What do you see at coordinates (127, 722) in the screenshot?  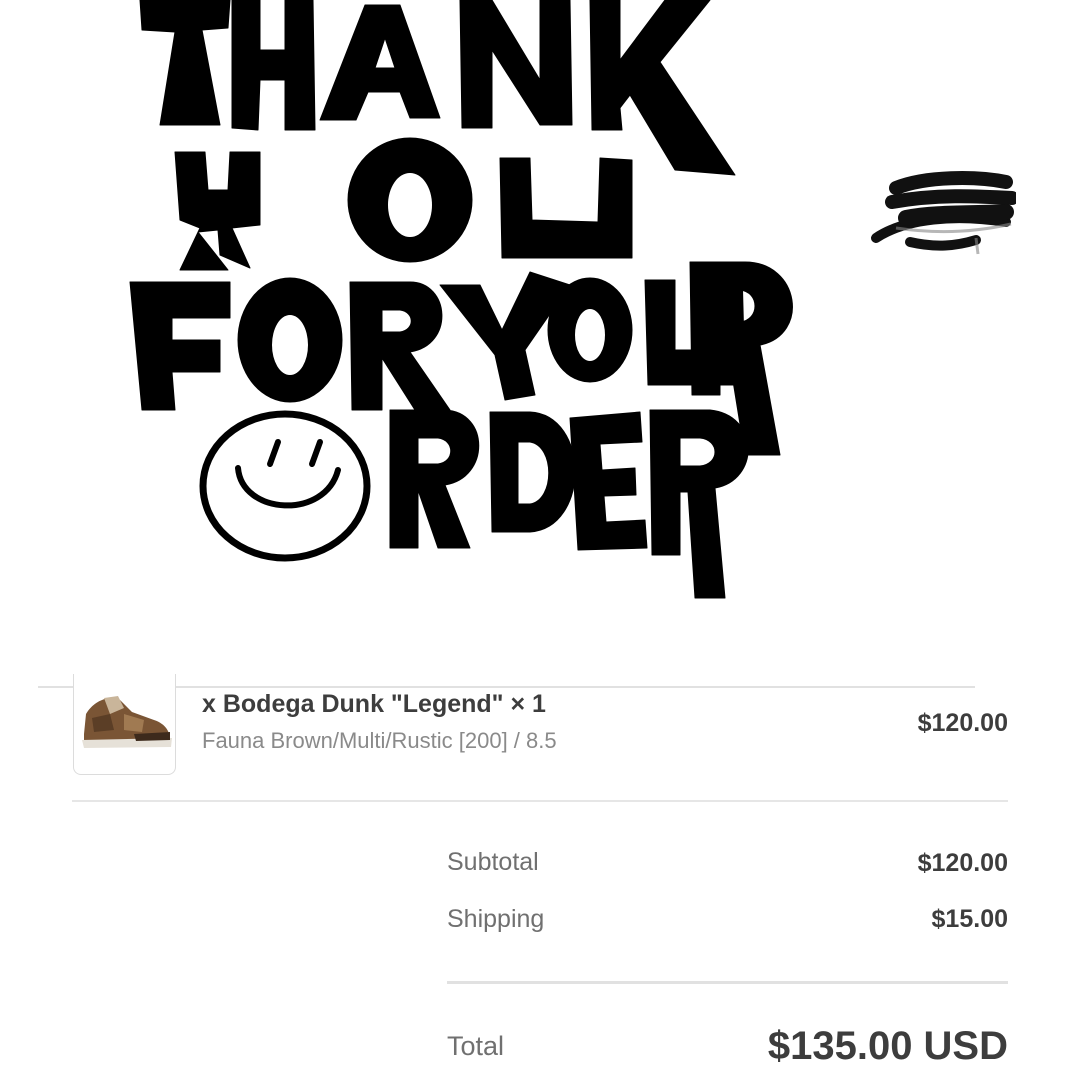 I see `sneaker-icon` at bounding box center [127, 722].